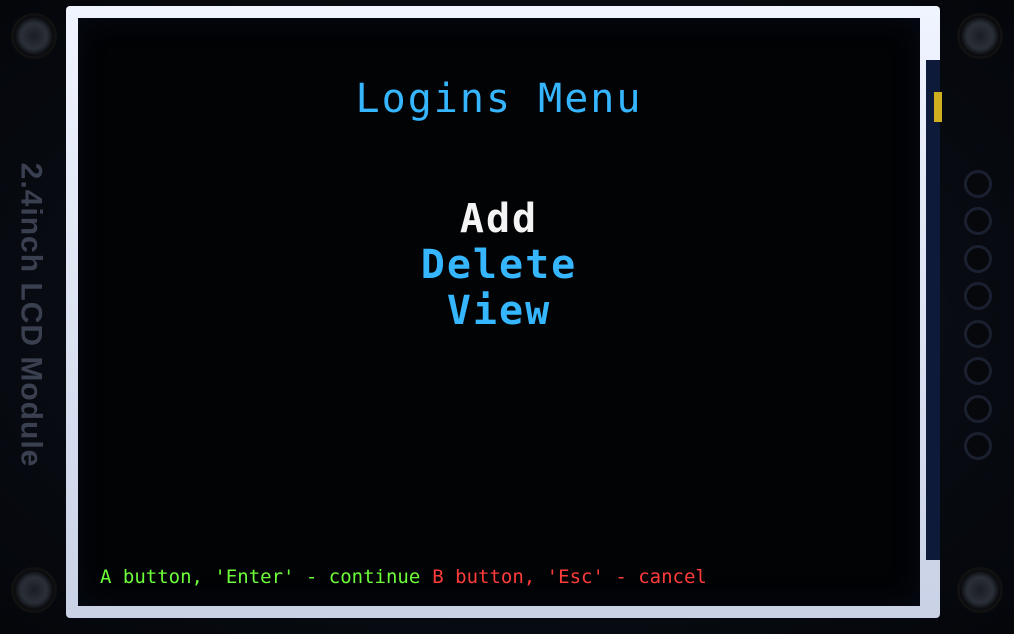 This screenshot has width=1014, height=634. I want to click on menu-item-delete: Delete, so click(499, 265).